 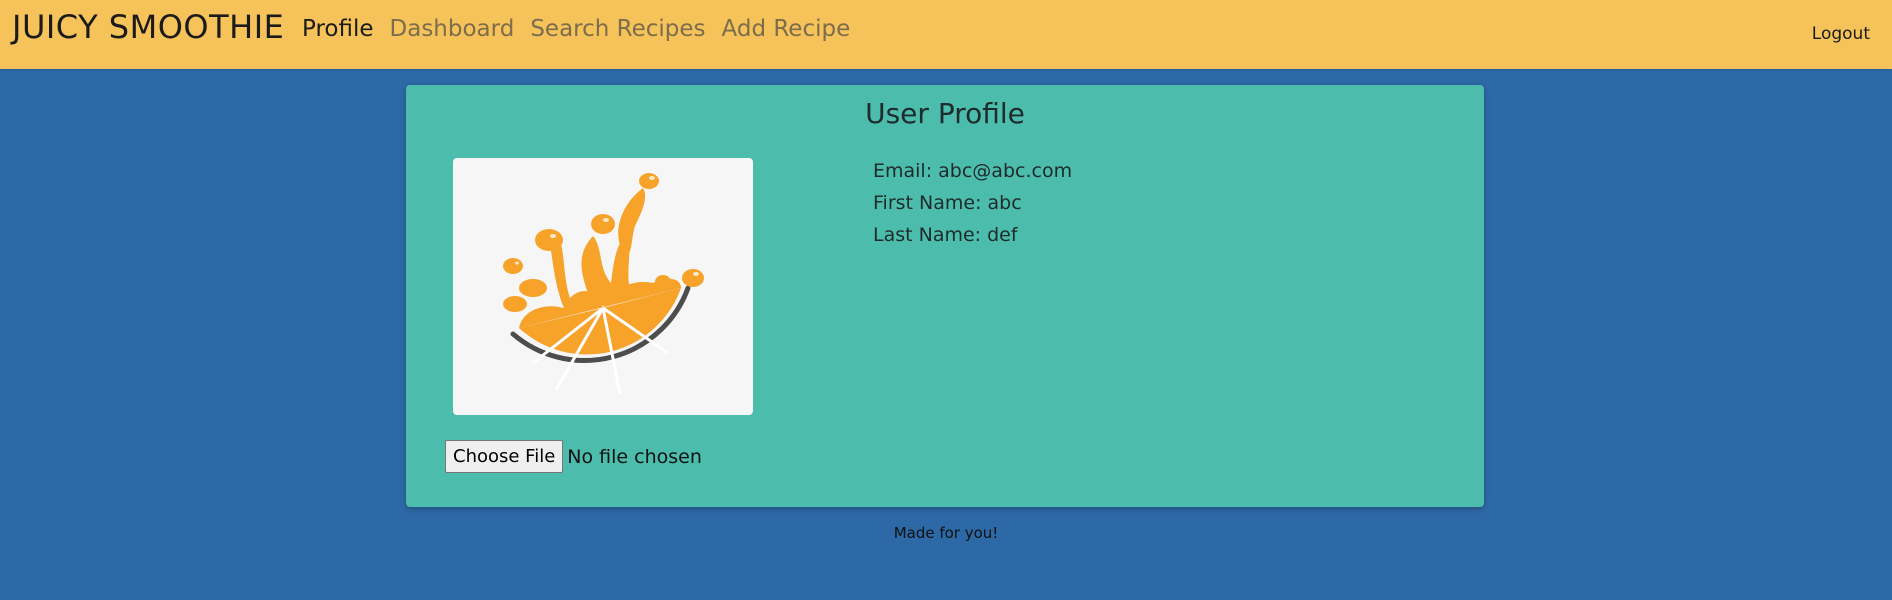 I want to click on choose-file-button: Choose File, so click(x=504, y=456).